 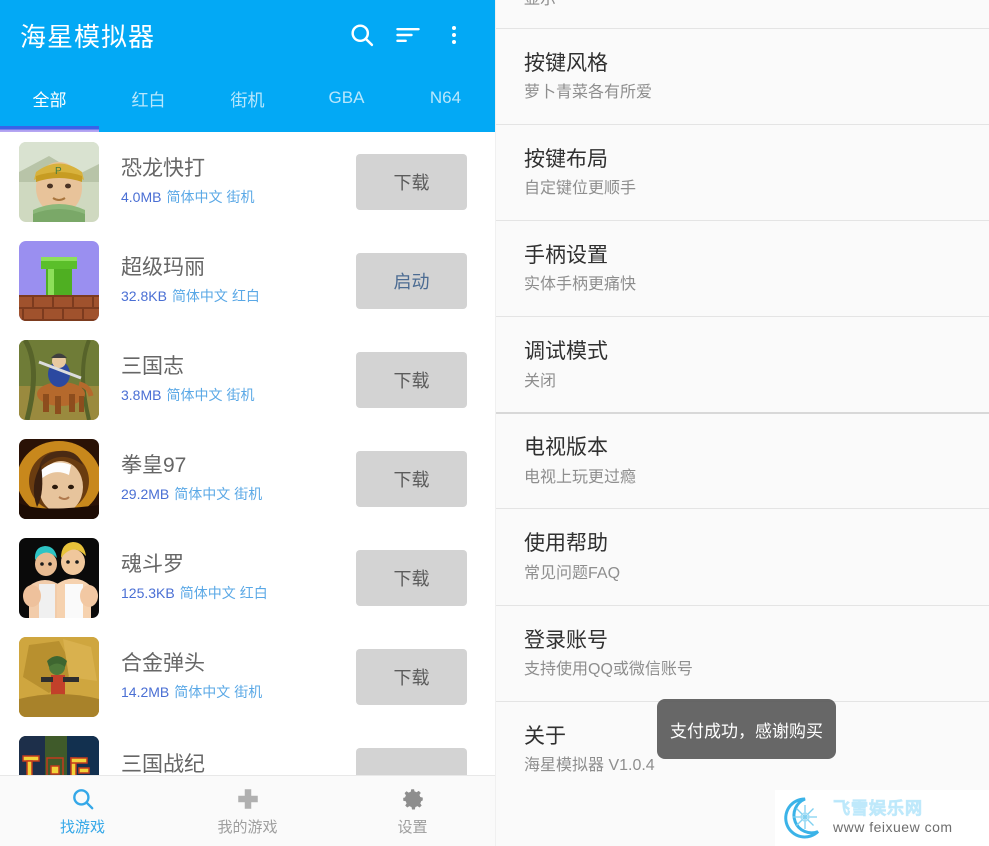 What do you see at coordinates (59, 181) in the screenshot?
I see `game-thumbnail: P` at bounding box center [59, 181].